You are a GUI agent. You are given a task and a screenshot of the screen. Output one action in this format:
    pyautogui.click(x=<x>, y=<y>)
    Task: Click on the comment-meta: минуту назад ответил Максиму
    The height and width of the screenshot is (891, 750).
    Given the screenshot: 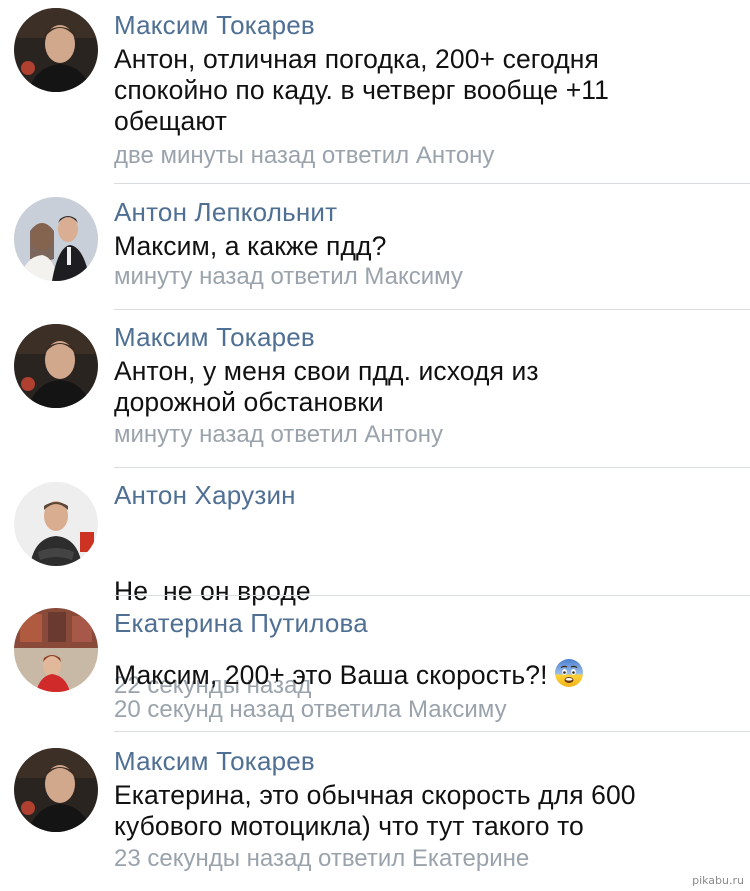 What is the action you would take?
    pyautogui.click(x=428, y=277)
    